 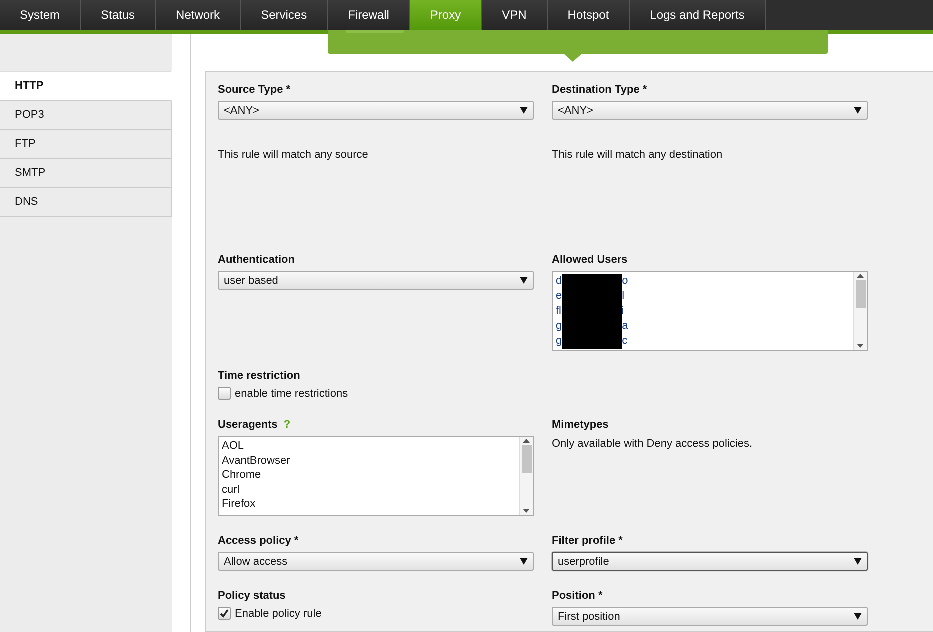 What do you see at coordinates (625, 341) in the screenshot?
I see `list-option: c` at bounding box center [625, 341].